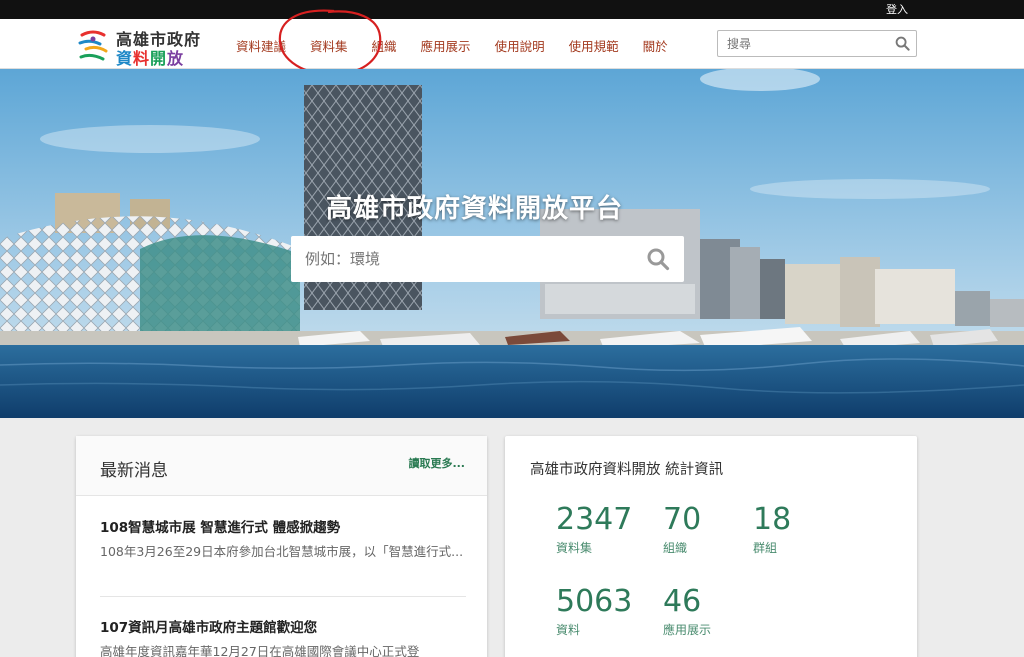 This screenshot has height=657, width=1024. What do you see at coordinates (520, 45) in the screenshot?
I see `nav-usage-guide: 使用說明` at bounding box center [520, 45].